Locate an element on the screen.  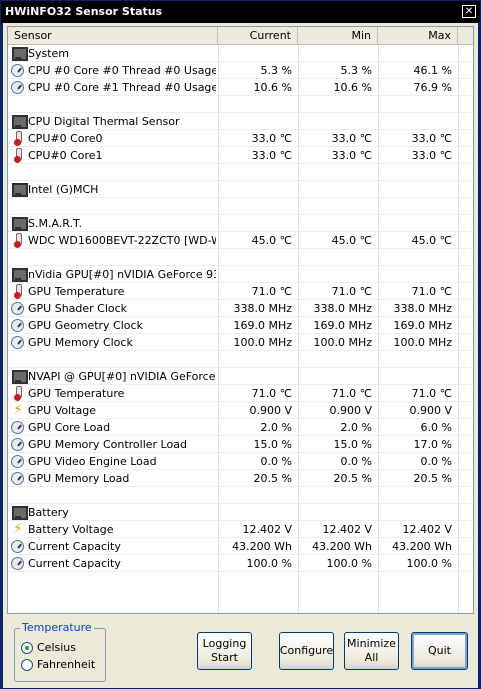
sensor-name: GPU Geometry Clock is located at coordinates (85, 325).